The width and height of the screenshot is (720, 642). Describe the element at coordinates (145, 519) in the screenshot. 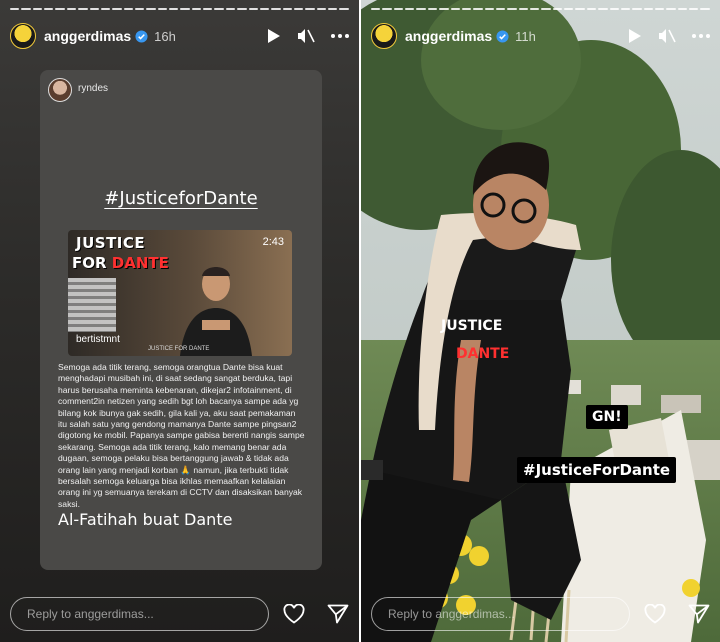

I see `repost-closing-text: Al-Fatihah buat Dante` at that location.